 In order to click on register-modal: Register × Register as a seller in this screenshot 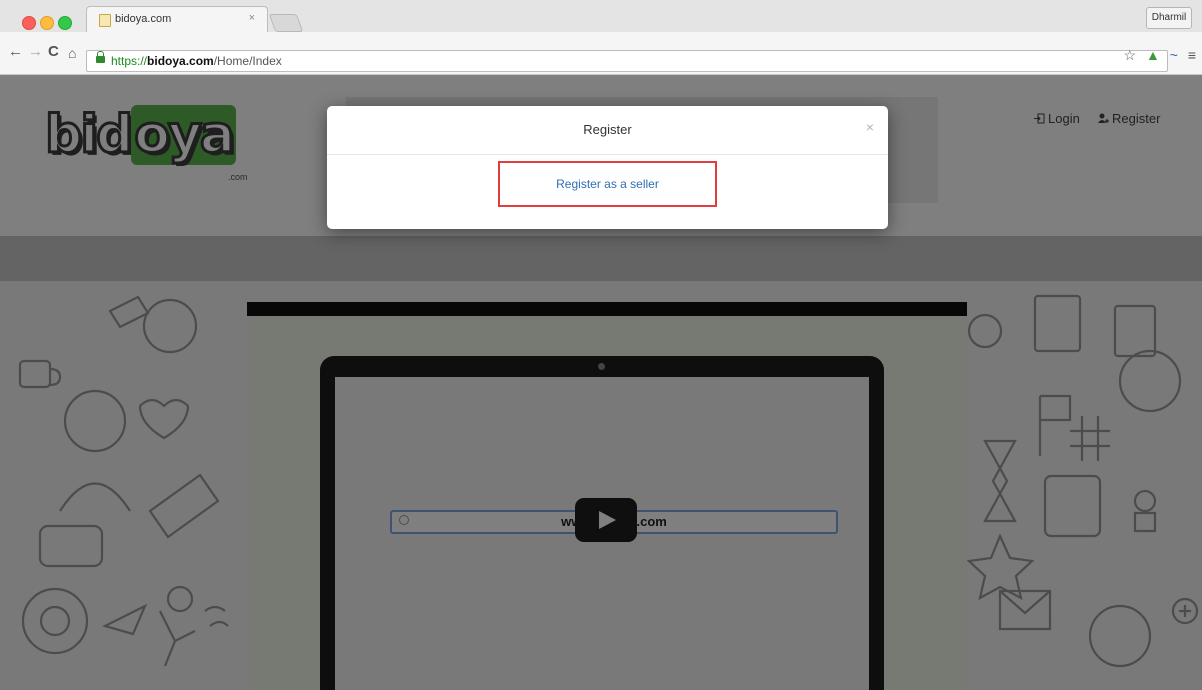, I will do `click(607, 167)`.